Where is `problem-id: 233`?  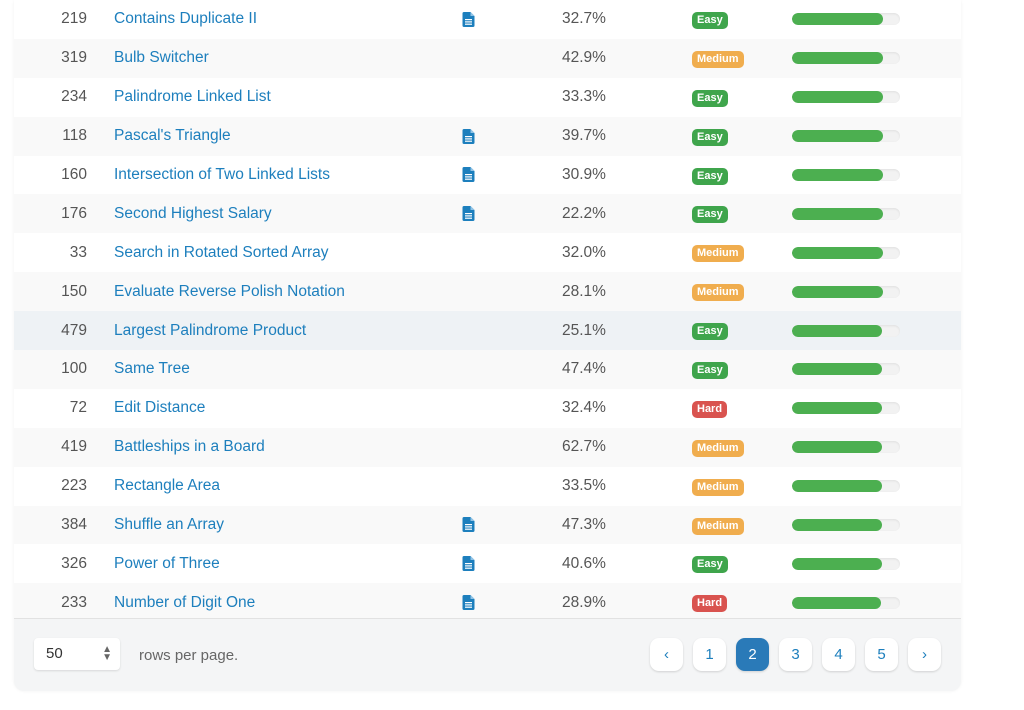 problem-id: 233 is located at coordinates (64, 603).